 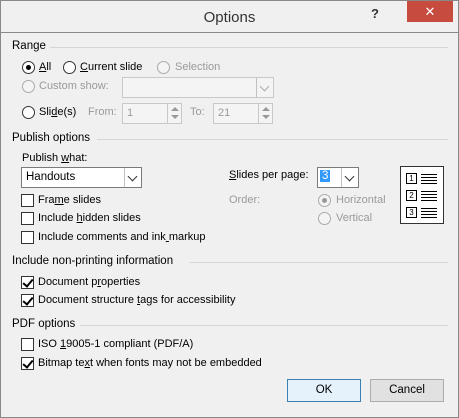 I want to click on range-section-label: Range, so click(x=29, y=46).